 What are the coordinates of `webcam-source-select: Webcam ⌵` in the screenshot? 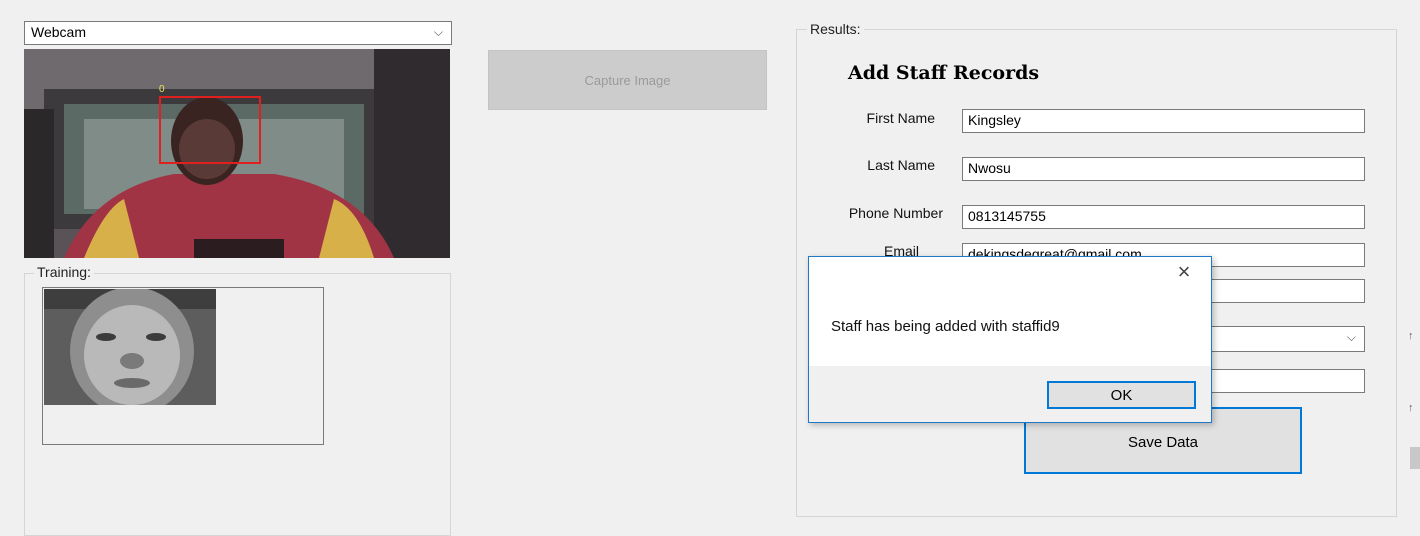 It's located at (238, 33).